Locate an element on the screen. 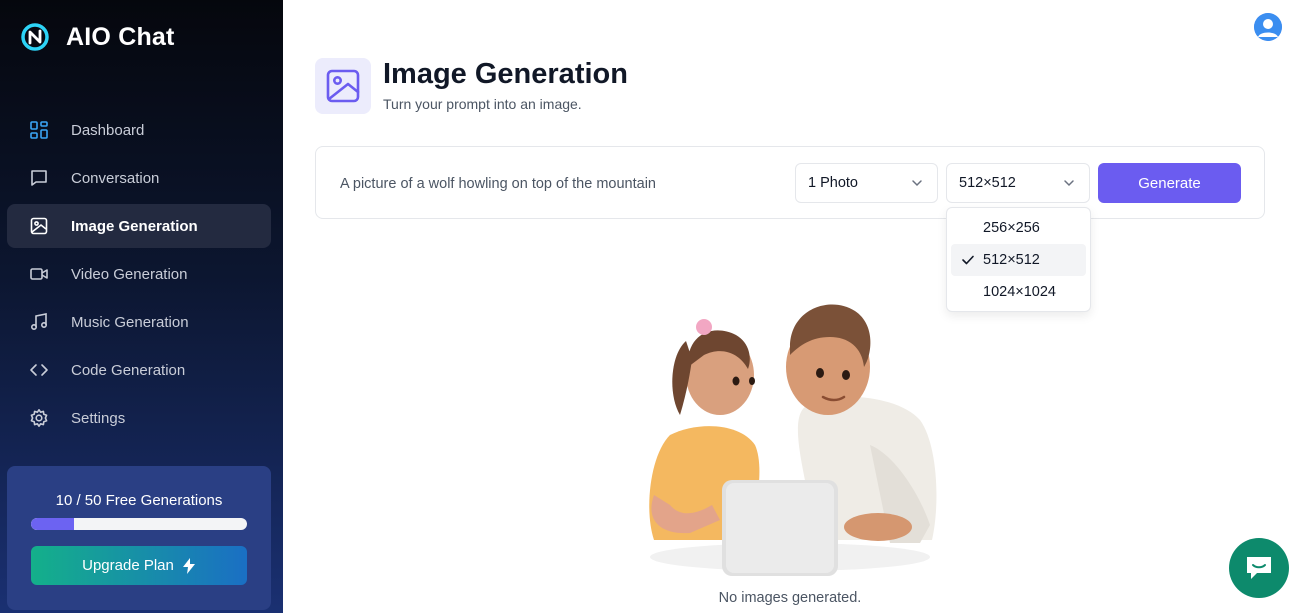  generation-count: 10 / 50 Free Generations is located at coordinates (139, 500).